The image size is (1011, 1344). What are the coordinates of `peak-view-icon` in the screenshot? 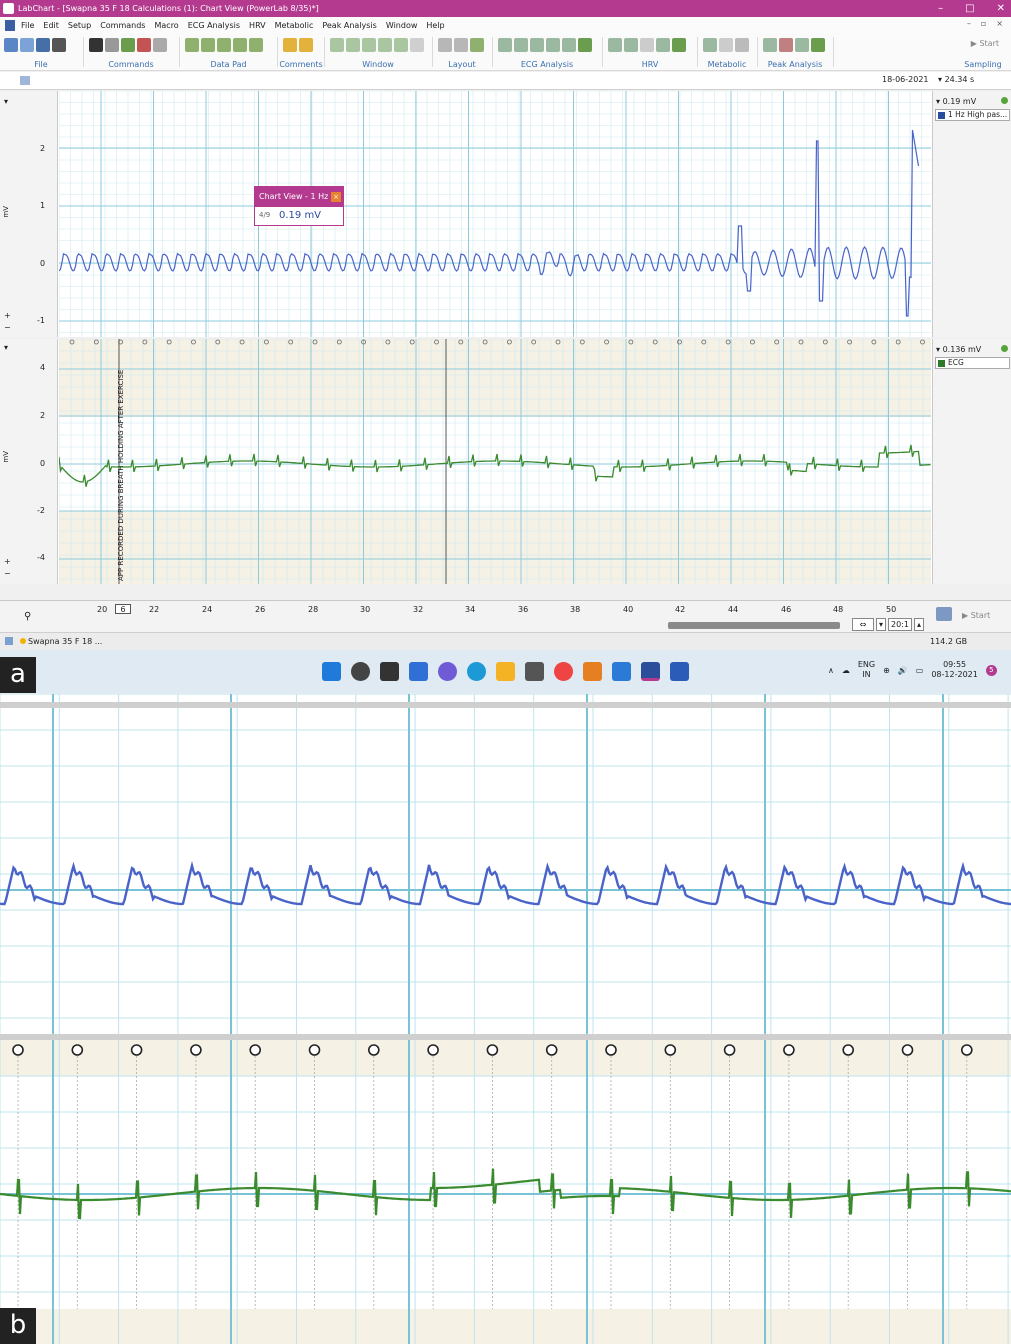 It's located at (786, 45).